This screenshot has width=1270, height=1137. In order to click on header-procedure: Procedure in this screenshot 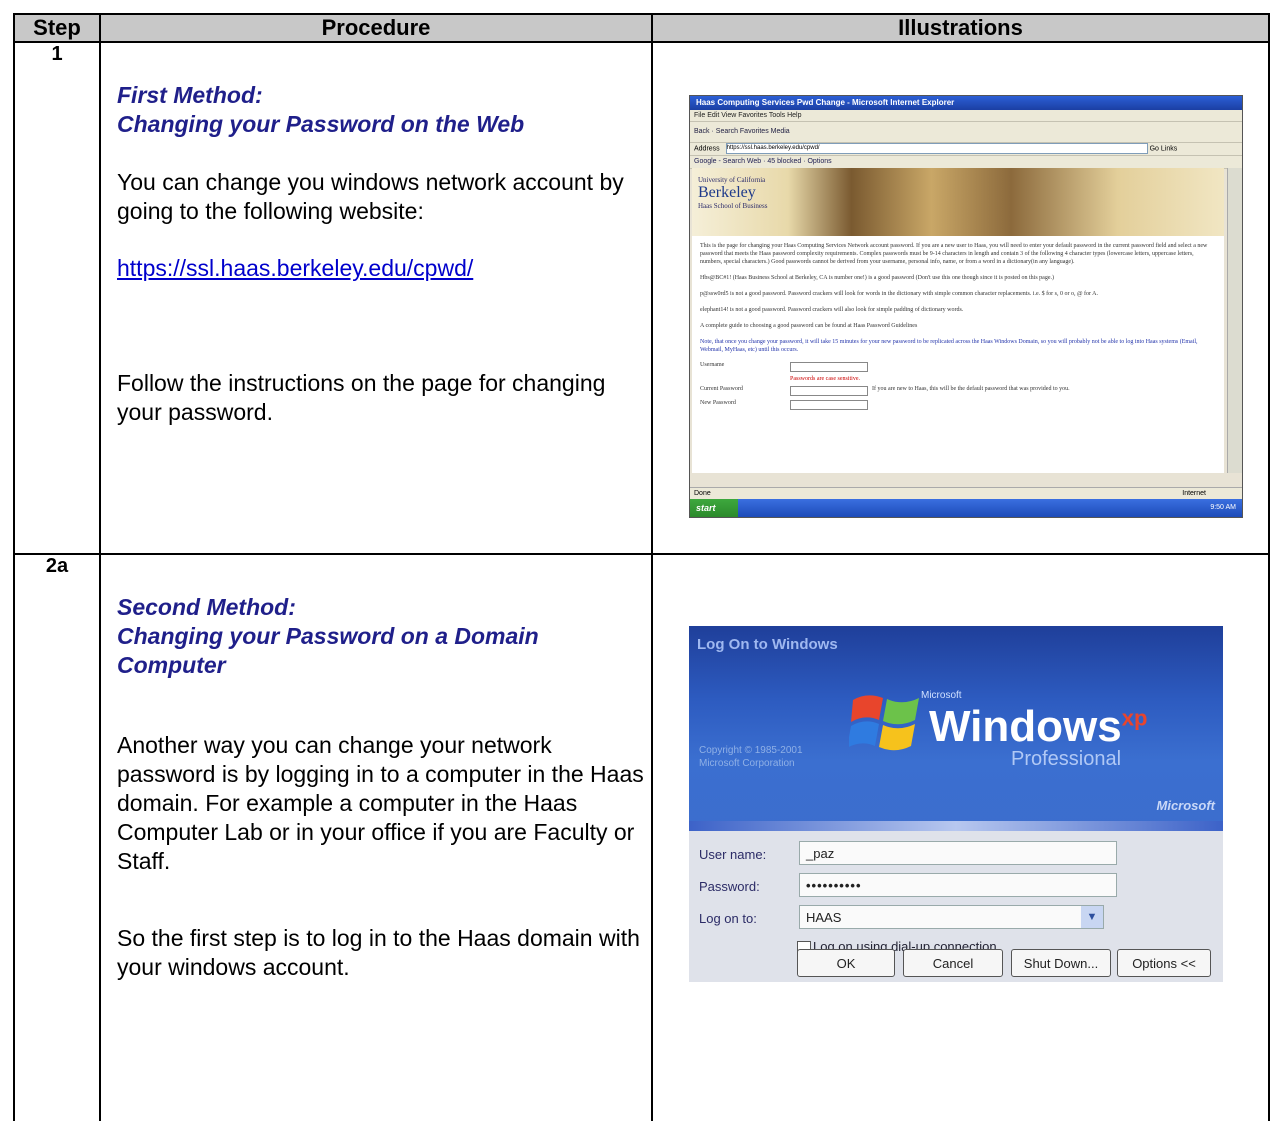, I will do `click(376, 28)`.